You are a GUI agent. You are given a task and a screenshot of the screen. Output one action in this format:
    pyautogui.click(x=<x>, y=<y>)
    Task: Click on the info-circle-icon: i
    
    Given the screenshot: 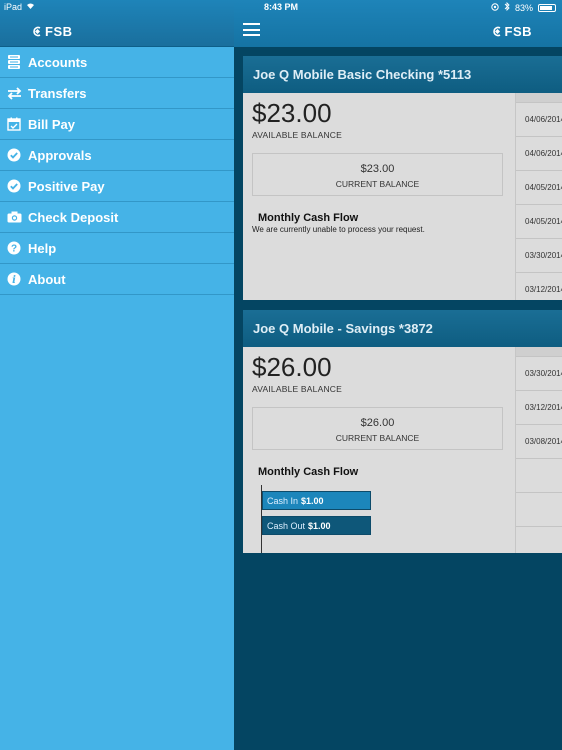 What is the action you would take?
    pyautogui.click(x=14, y=279)
    